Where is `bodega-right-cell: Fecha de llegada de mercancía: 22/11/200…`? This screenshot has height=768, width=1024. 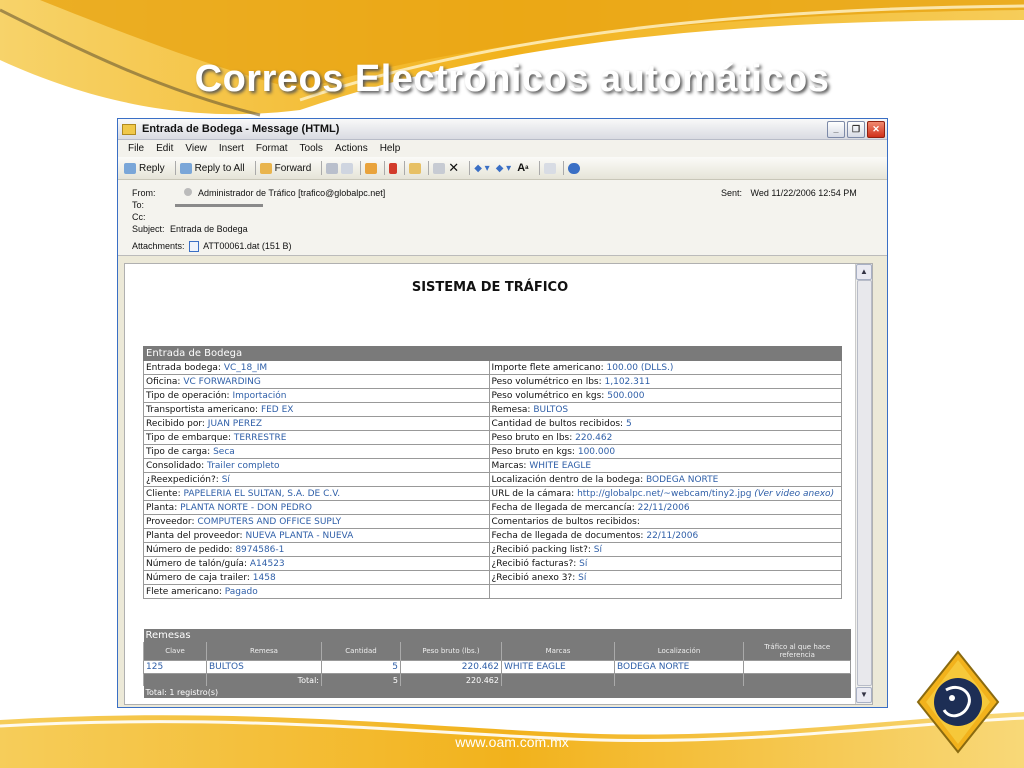 bodega-right-cell: Fecha de llegada de mercancía: 22/11/200… is located at coordinates (665, 507).